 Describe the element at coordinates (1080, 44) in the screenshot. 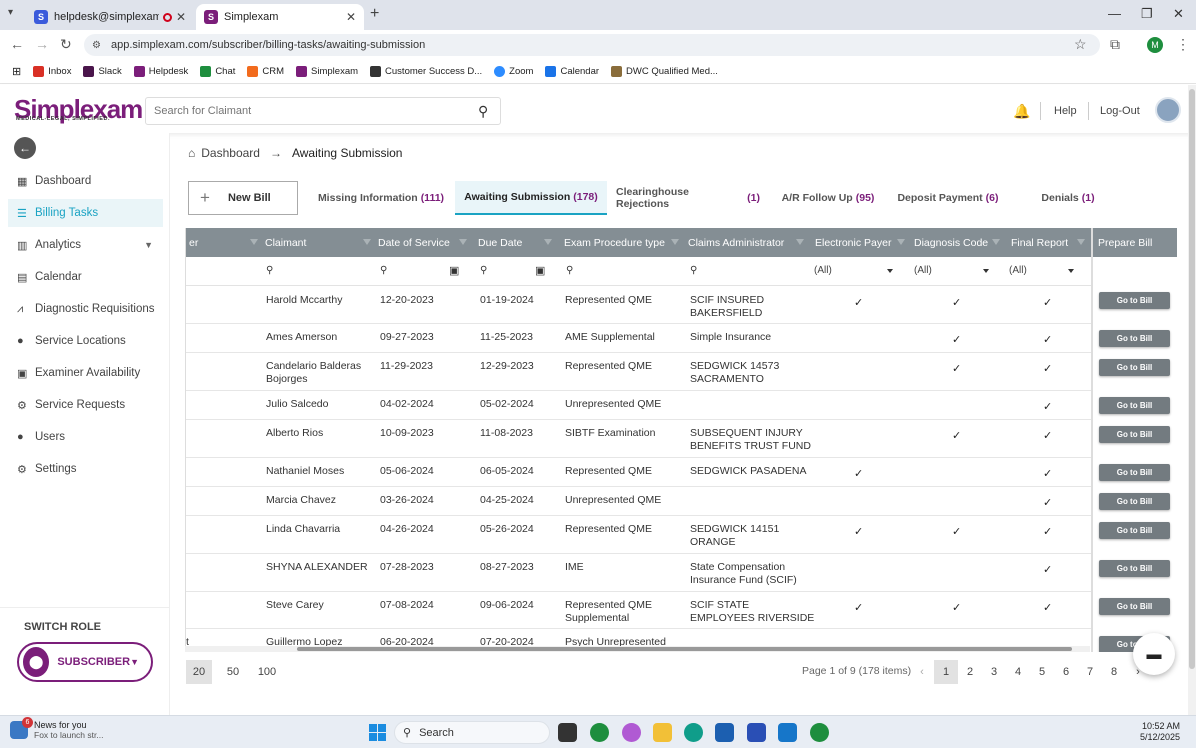

I see `bookmark-star-icon: ☆` at that location.